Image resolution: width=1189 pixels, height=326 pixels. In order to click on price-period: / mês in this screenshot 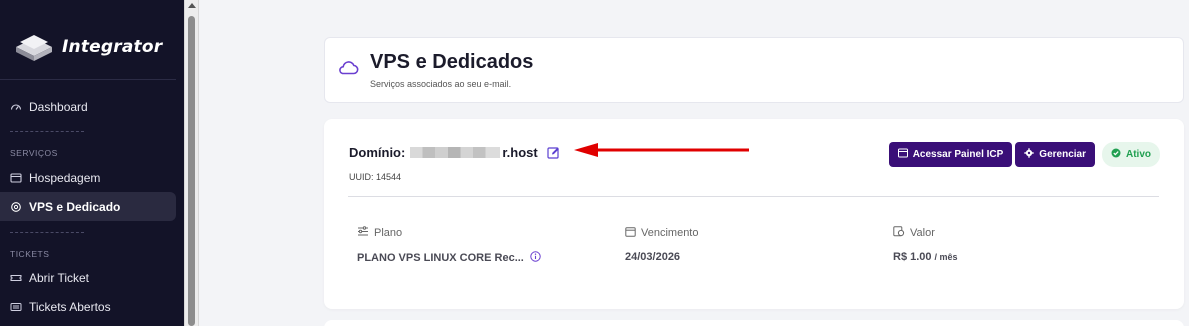, I will do `click(946, 257)`.